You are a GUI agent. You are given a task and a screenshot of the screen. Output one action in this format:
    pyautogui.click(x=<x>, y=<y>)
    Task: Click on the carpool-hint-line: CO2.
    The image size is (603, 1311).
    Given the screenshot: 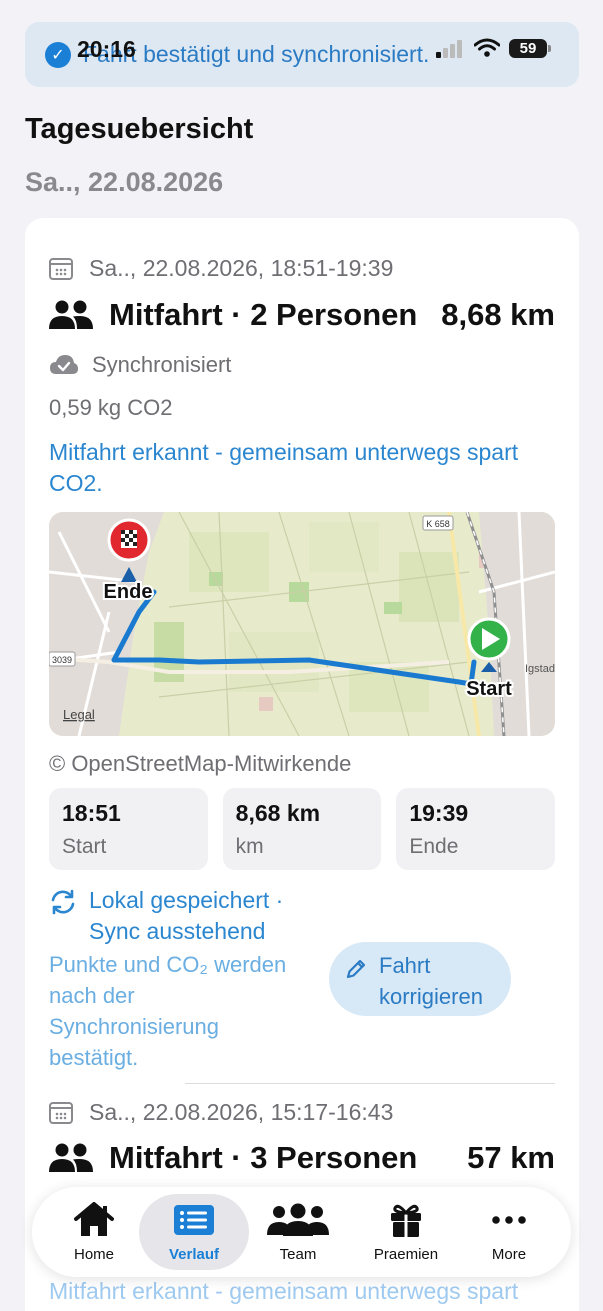 What is the action you would take?
    pyautogui.click(x=76, y=483)
    